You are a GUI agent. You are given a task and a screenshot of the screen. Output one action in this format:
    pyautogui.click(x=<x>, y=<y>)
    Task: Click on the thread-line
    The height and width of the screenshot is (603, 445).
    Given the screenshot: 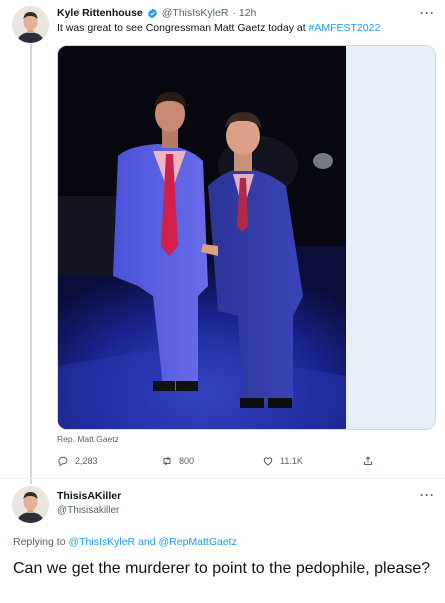 What is the action you would take?
    pyautogui.click(x=31, y=264)
    